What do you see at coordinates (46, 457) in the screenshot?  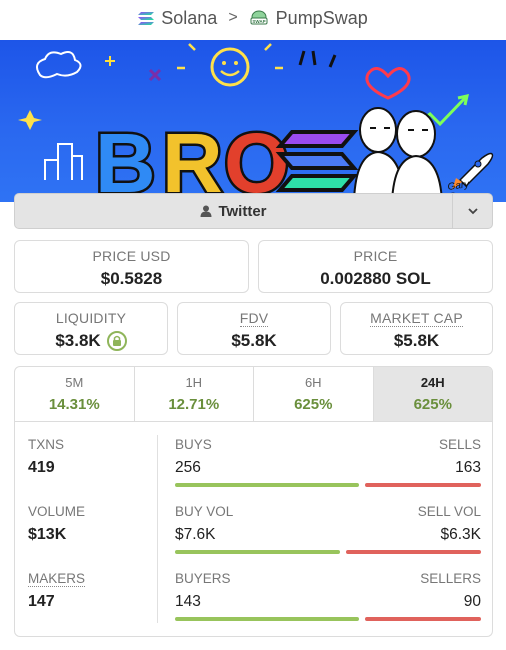 I see `txns-stat: TXNS 419` at bounding box center [46, 457].